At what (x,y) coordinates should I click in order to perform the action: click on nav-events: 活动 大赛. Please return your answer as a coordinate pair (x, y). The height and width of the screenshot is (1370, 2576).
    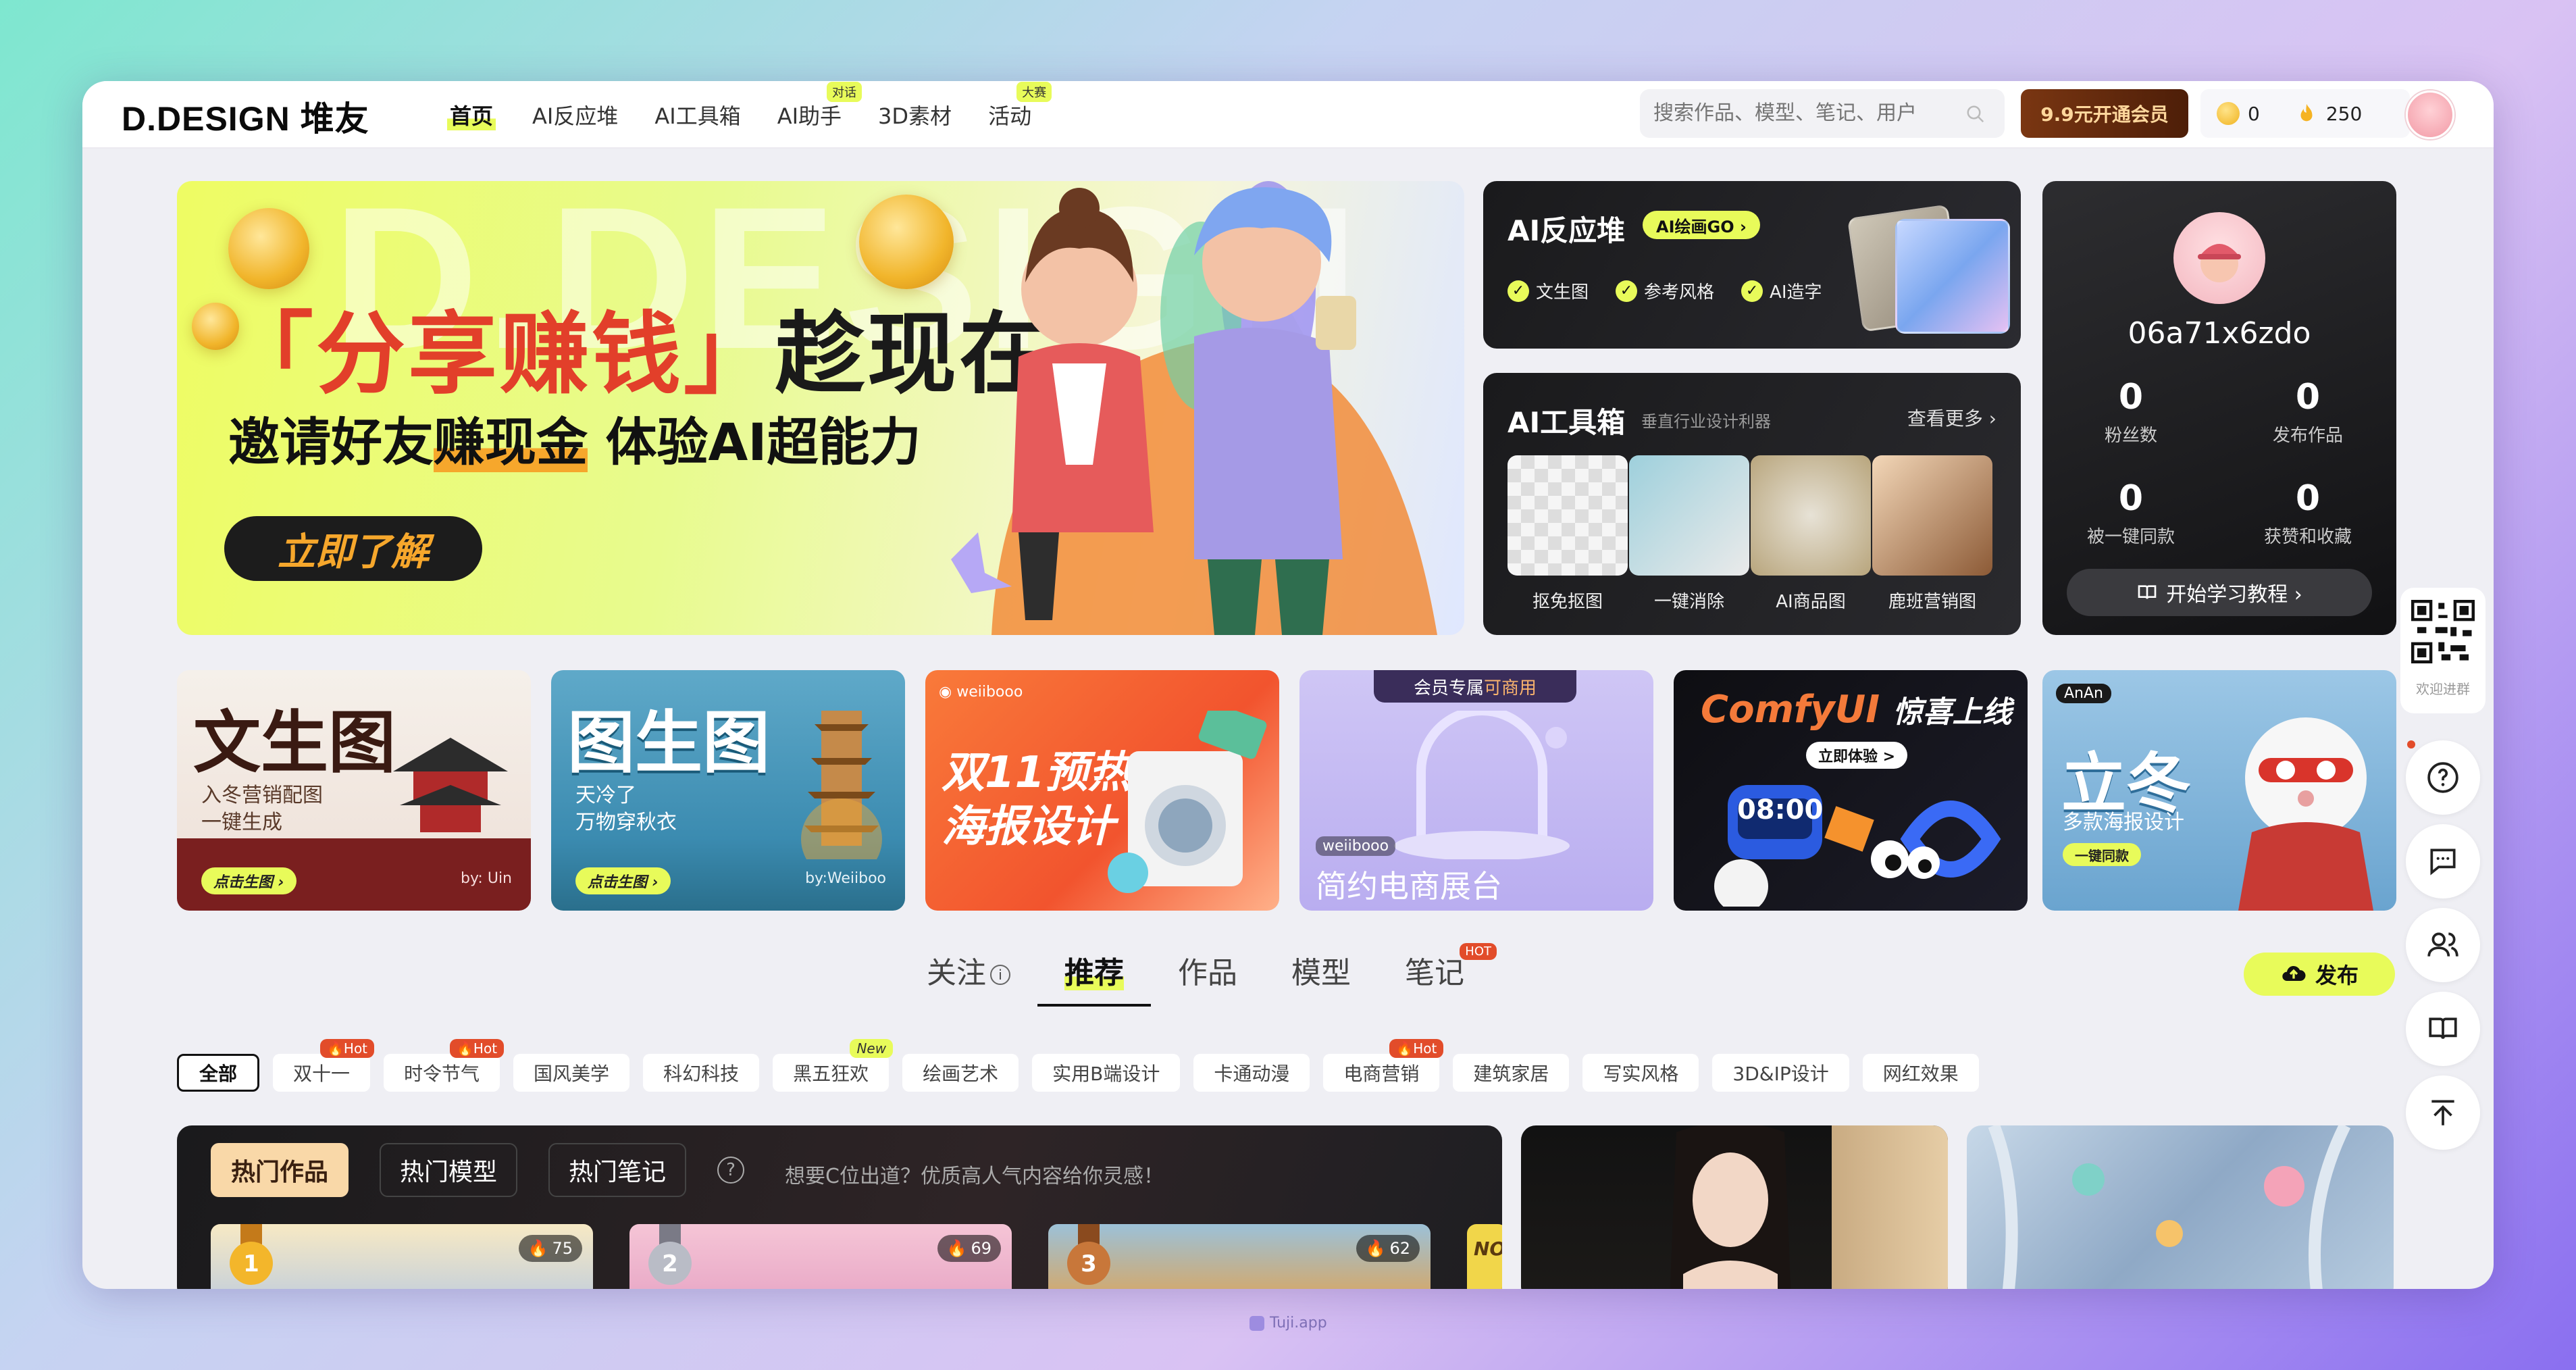
    Looking at the image, I should click on (1020, 106).